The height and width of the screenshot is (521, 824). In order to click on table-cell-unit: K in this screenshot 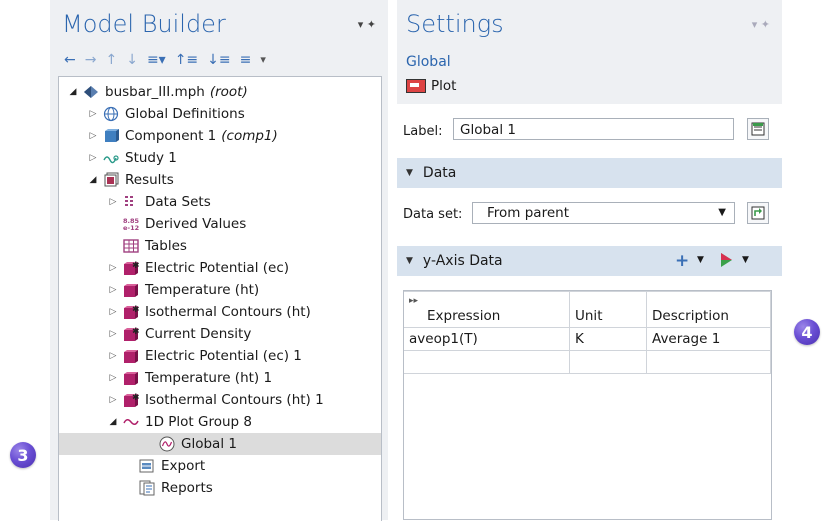, I will do `click(608, 339)`.